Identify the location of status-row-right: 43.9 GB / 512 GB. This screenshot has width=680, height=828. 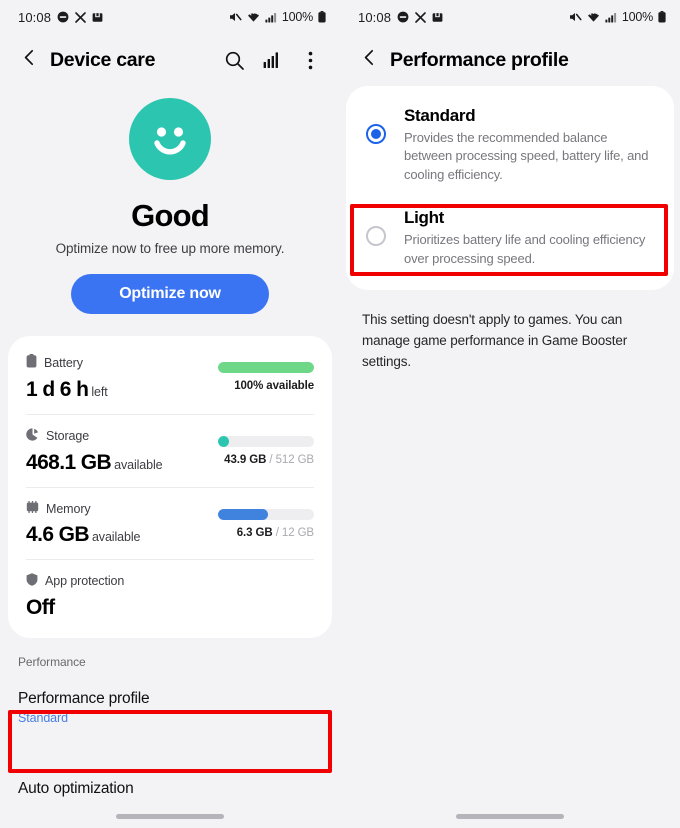
(266, 447).